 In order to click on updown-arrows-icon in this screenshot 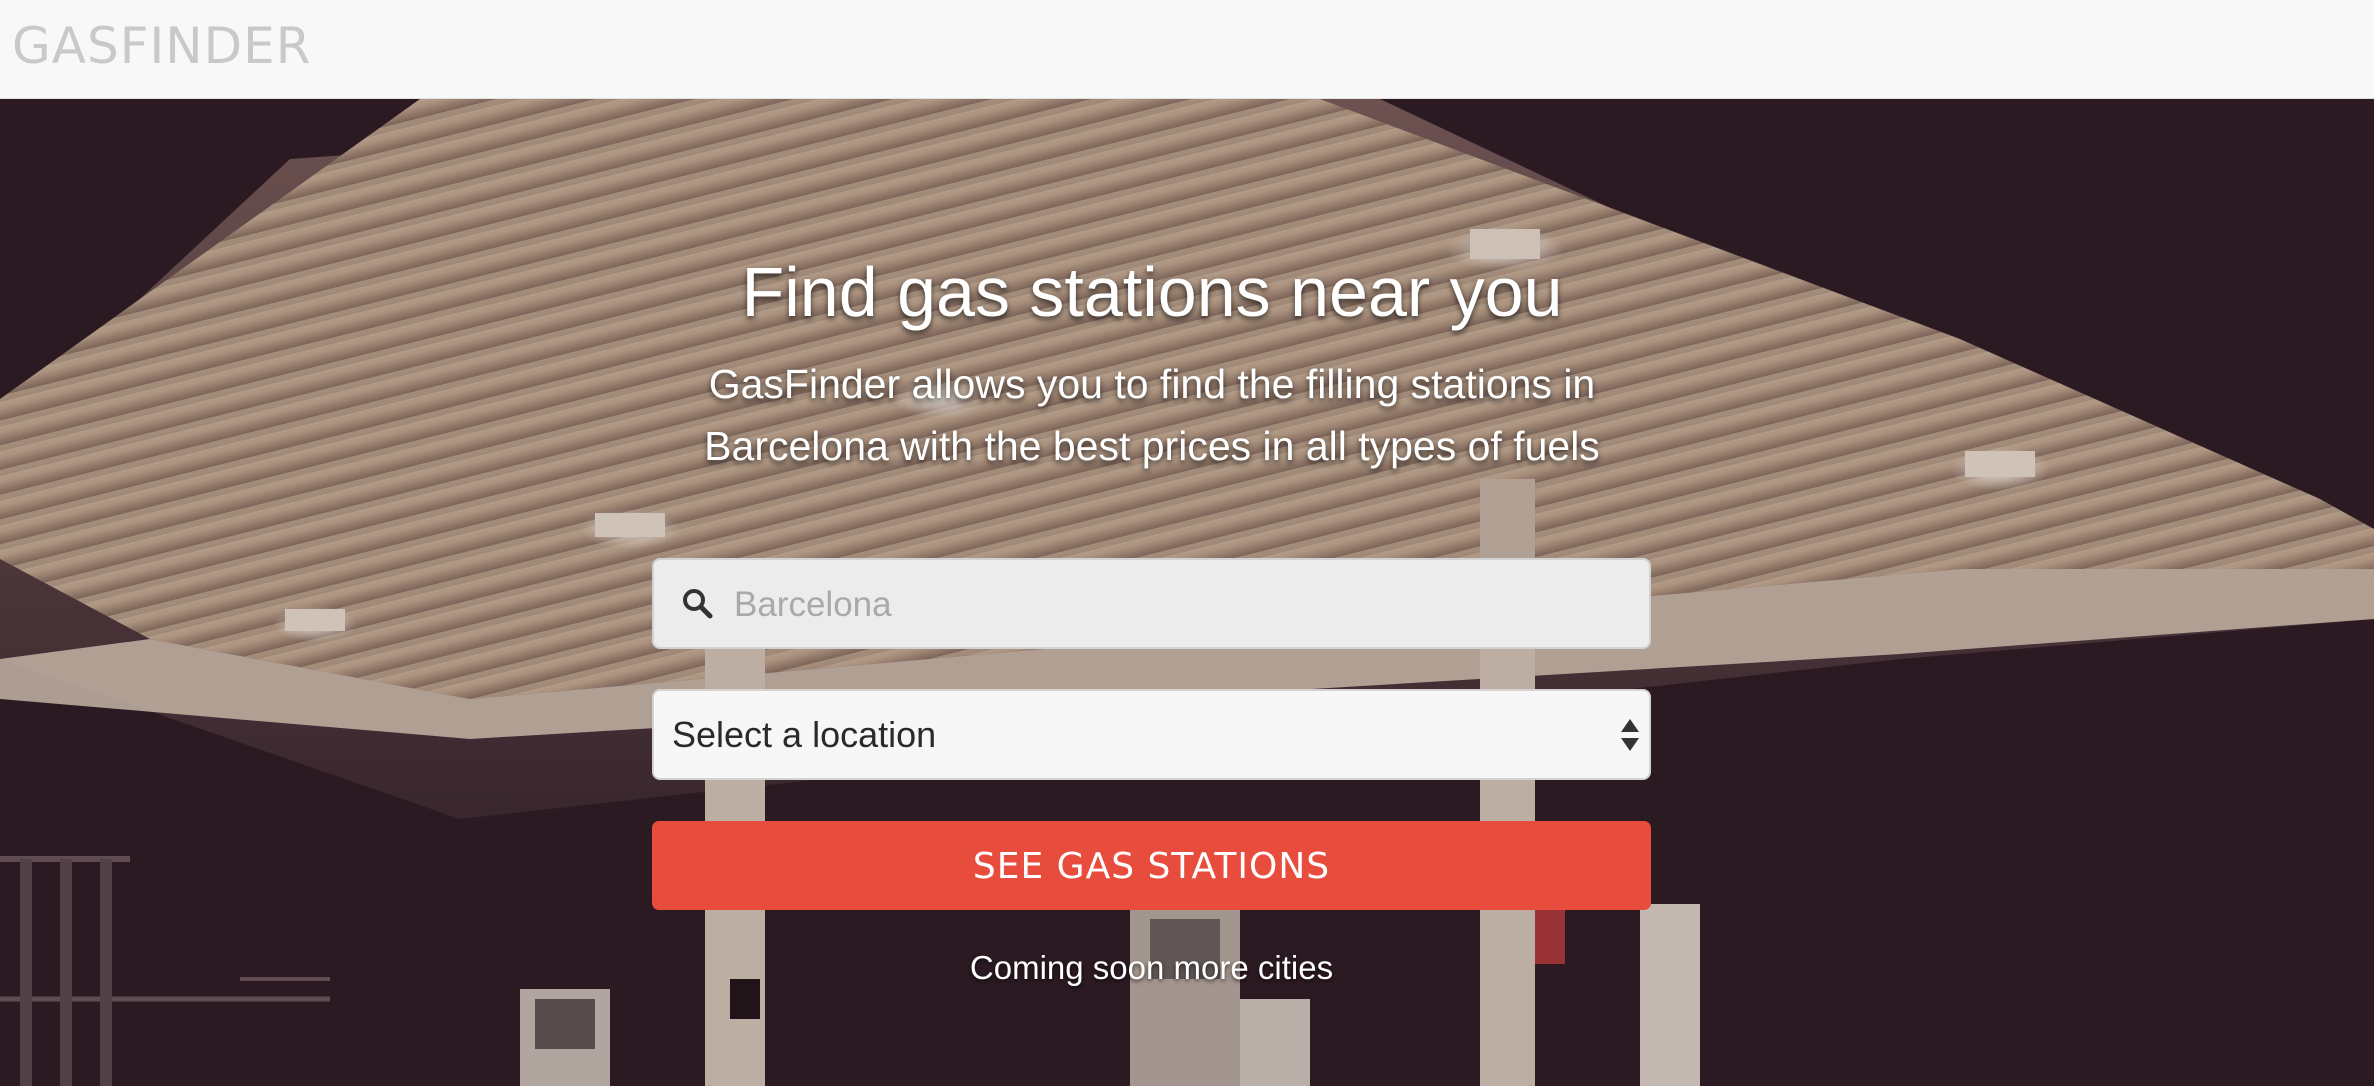, I will do `click(1630, 735)`.